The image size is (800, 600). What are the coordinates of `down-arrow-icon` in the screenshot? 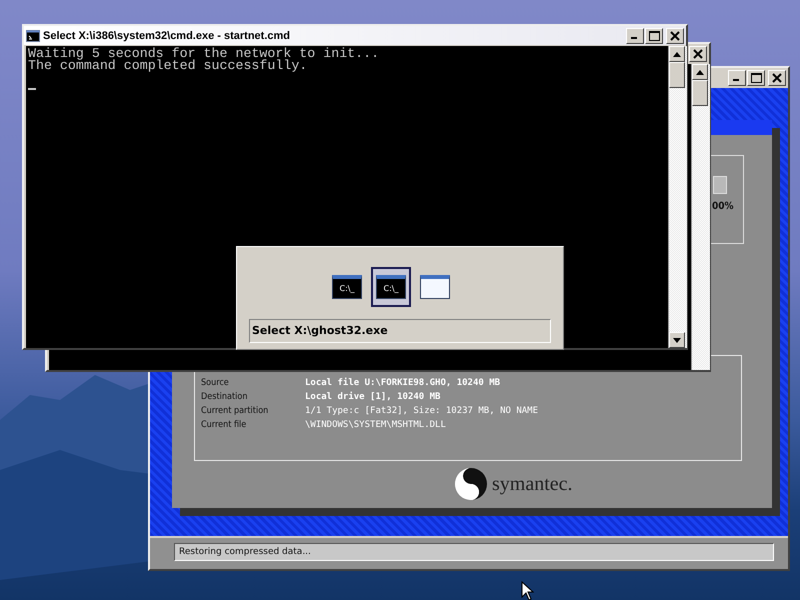 It's located at (677, 340).